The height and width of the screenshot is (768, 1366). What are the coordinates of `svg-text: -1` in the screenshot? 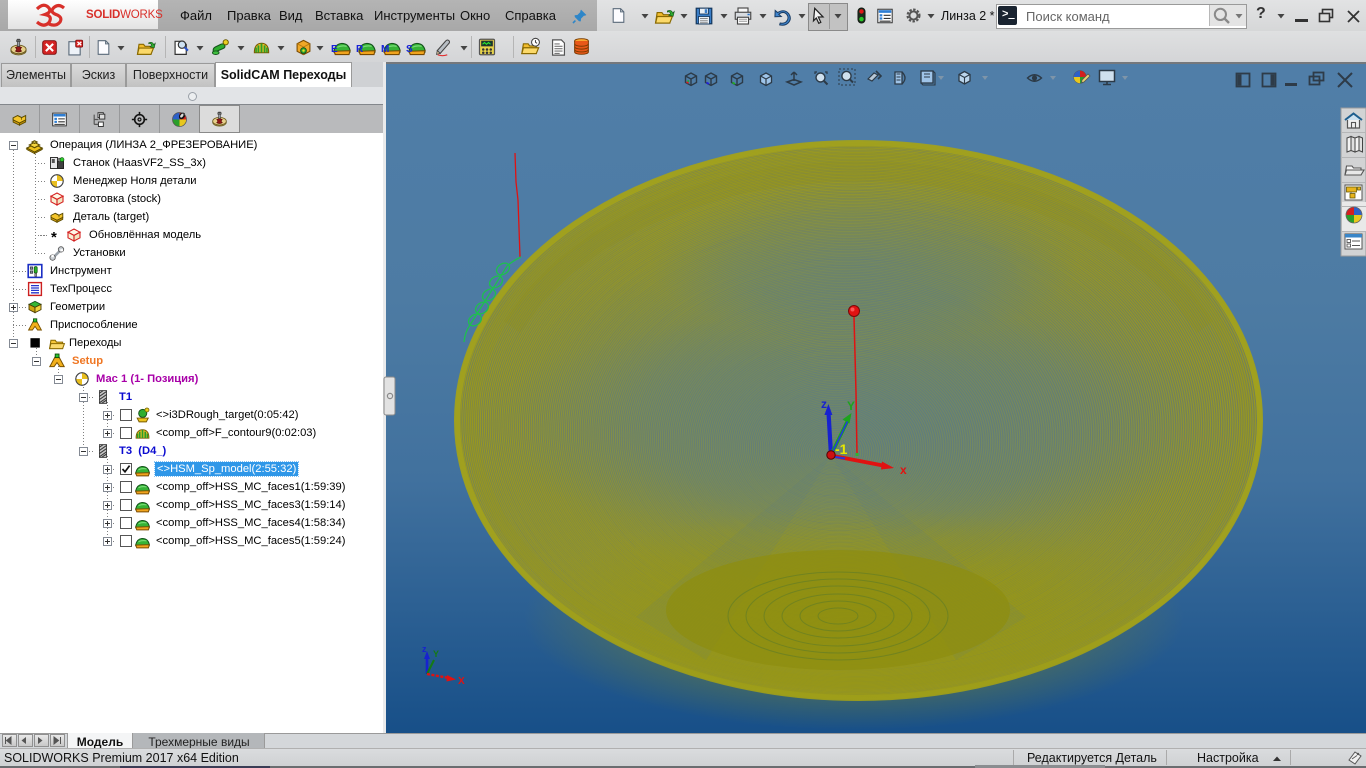 It's located at (841, 449).